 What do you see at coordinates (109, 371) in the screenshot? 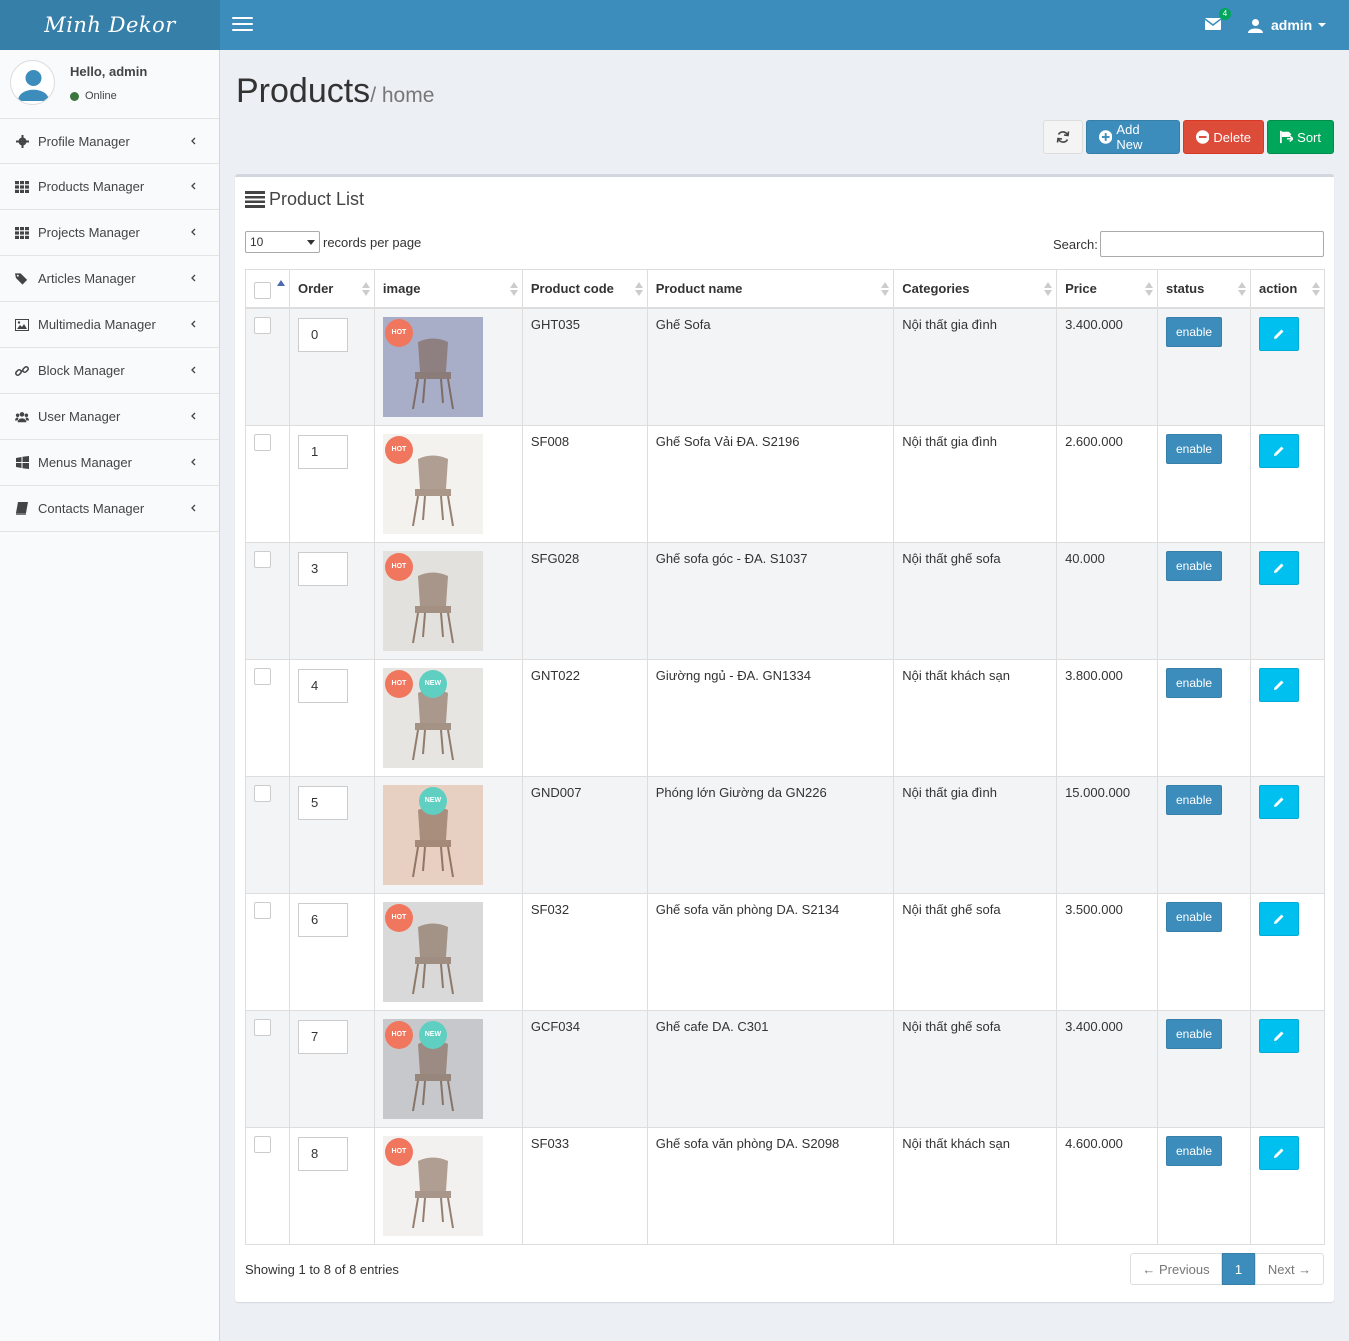
I see `sidebar-item-block-manager: Block Manager` at bounding box center [109, 371].